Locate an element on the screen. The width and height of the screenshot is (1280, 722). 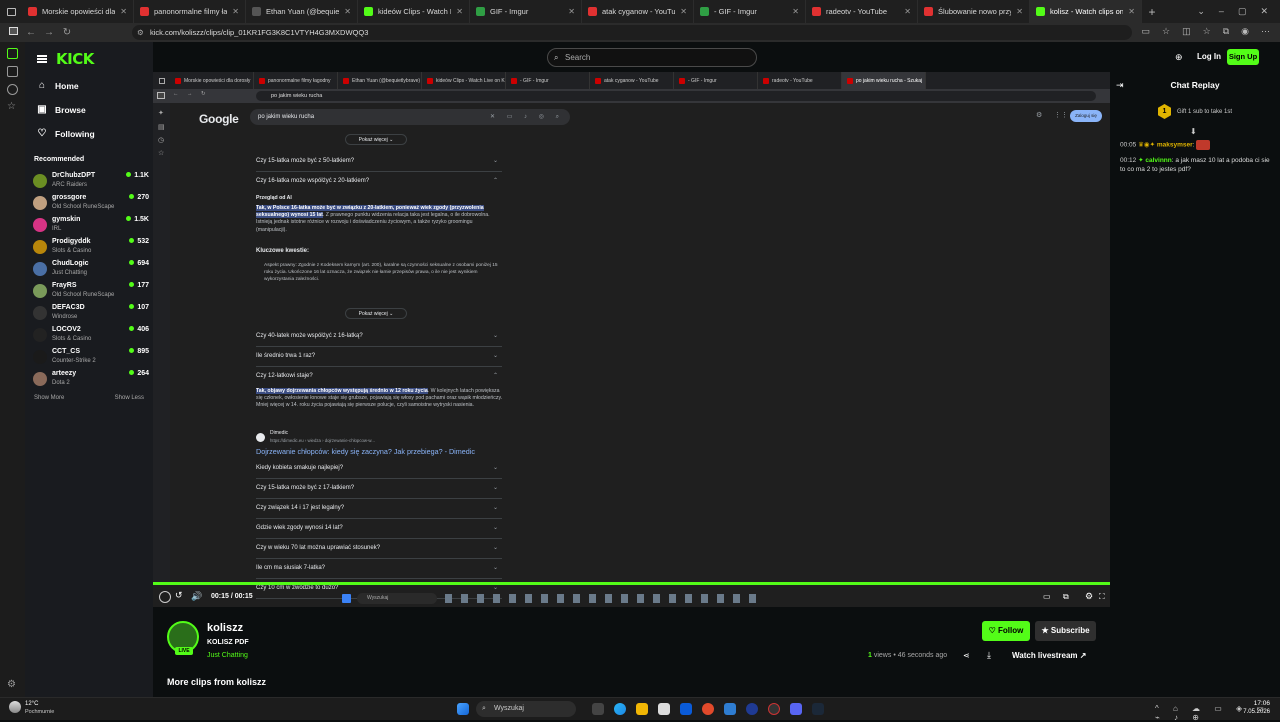
theater-mode-icon: ▭ is located at coordinates (1047, 596).